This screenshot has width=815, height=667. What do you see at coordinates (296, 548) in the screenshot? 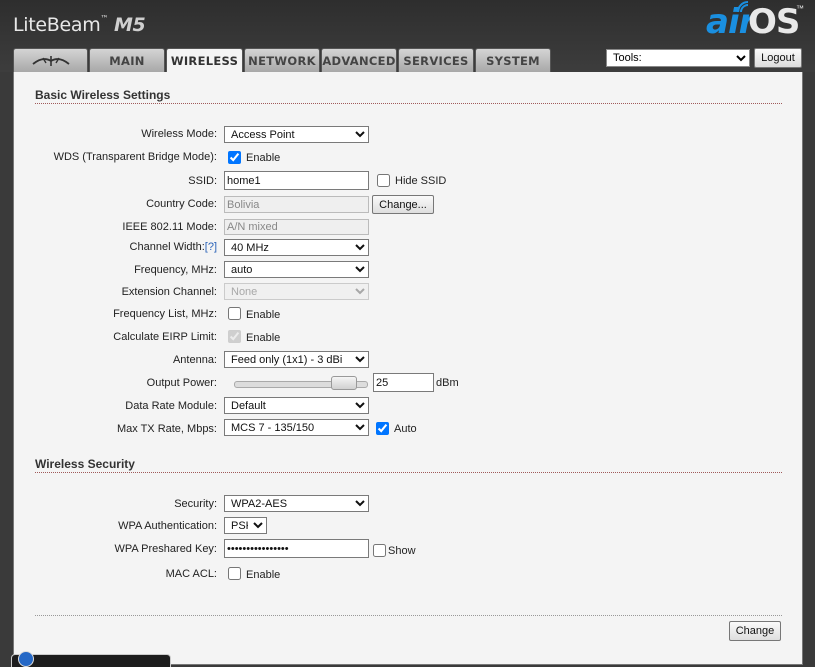
I see `wpa-key-input` at bounding box center [296, 548].